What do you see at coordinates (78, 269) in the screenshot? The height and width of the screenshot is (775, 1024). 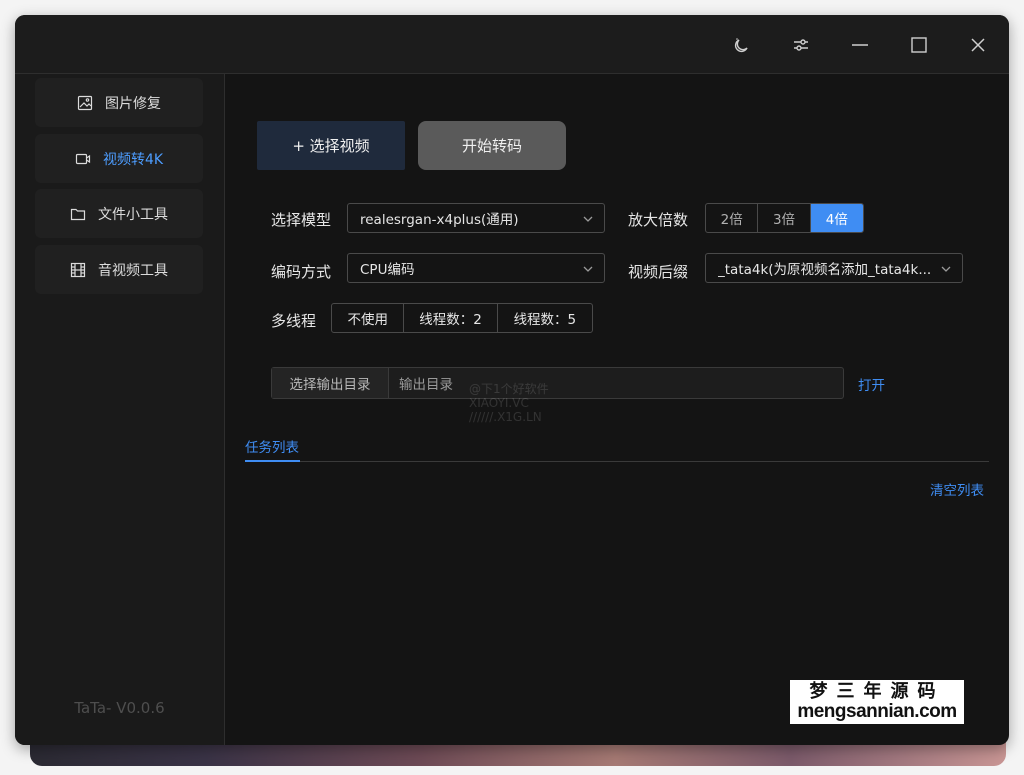 I see `film-icon` at bounding box center [78, 269].